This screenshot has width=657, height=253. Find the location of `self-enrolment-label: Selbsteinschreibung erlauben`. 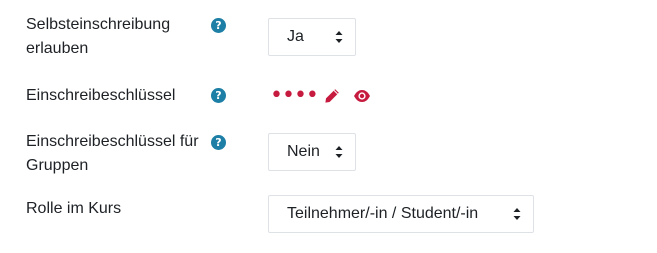

self-enrolment-label: Selbsteinschreibung erlauben is located at coordinates (117, 37).